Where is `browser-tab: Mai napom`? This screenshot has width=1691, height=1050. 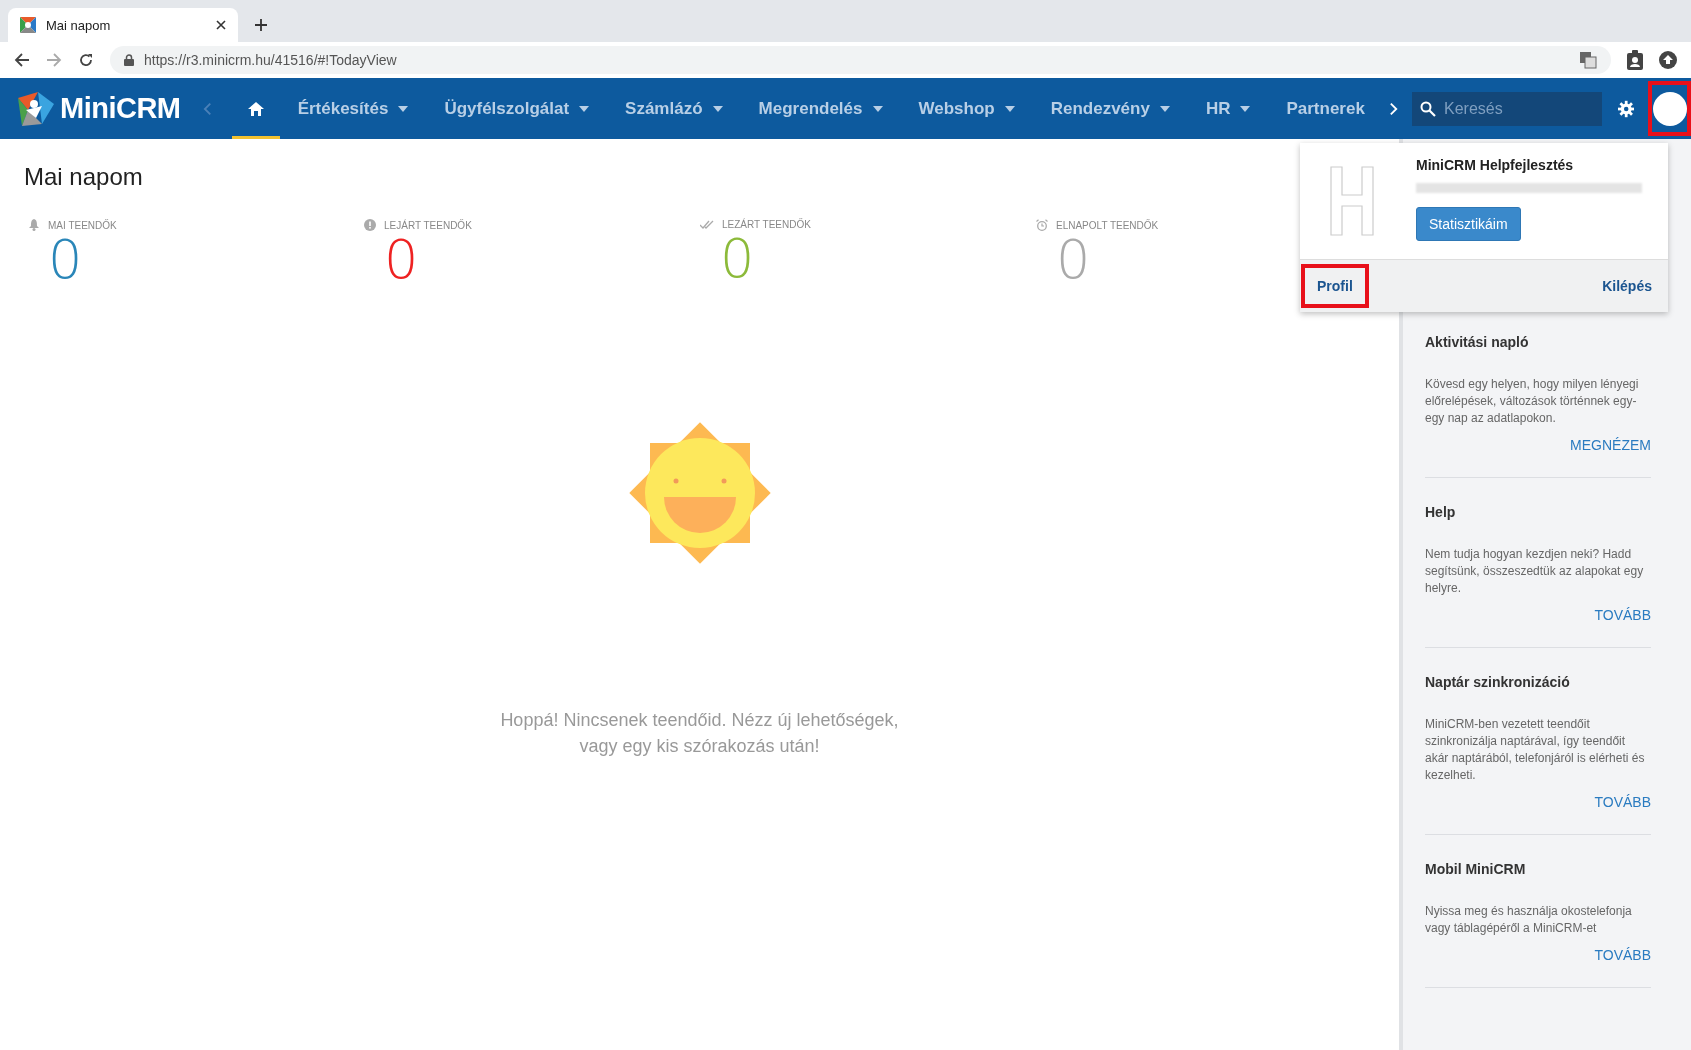
browser-tab: Mai napom is located at coordinates (123, 25).